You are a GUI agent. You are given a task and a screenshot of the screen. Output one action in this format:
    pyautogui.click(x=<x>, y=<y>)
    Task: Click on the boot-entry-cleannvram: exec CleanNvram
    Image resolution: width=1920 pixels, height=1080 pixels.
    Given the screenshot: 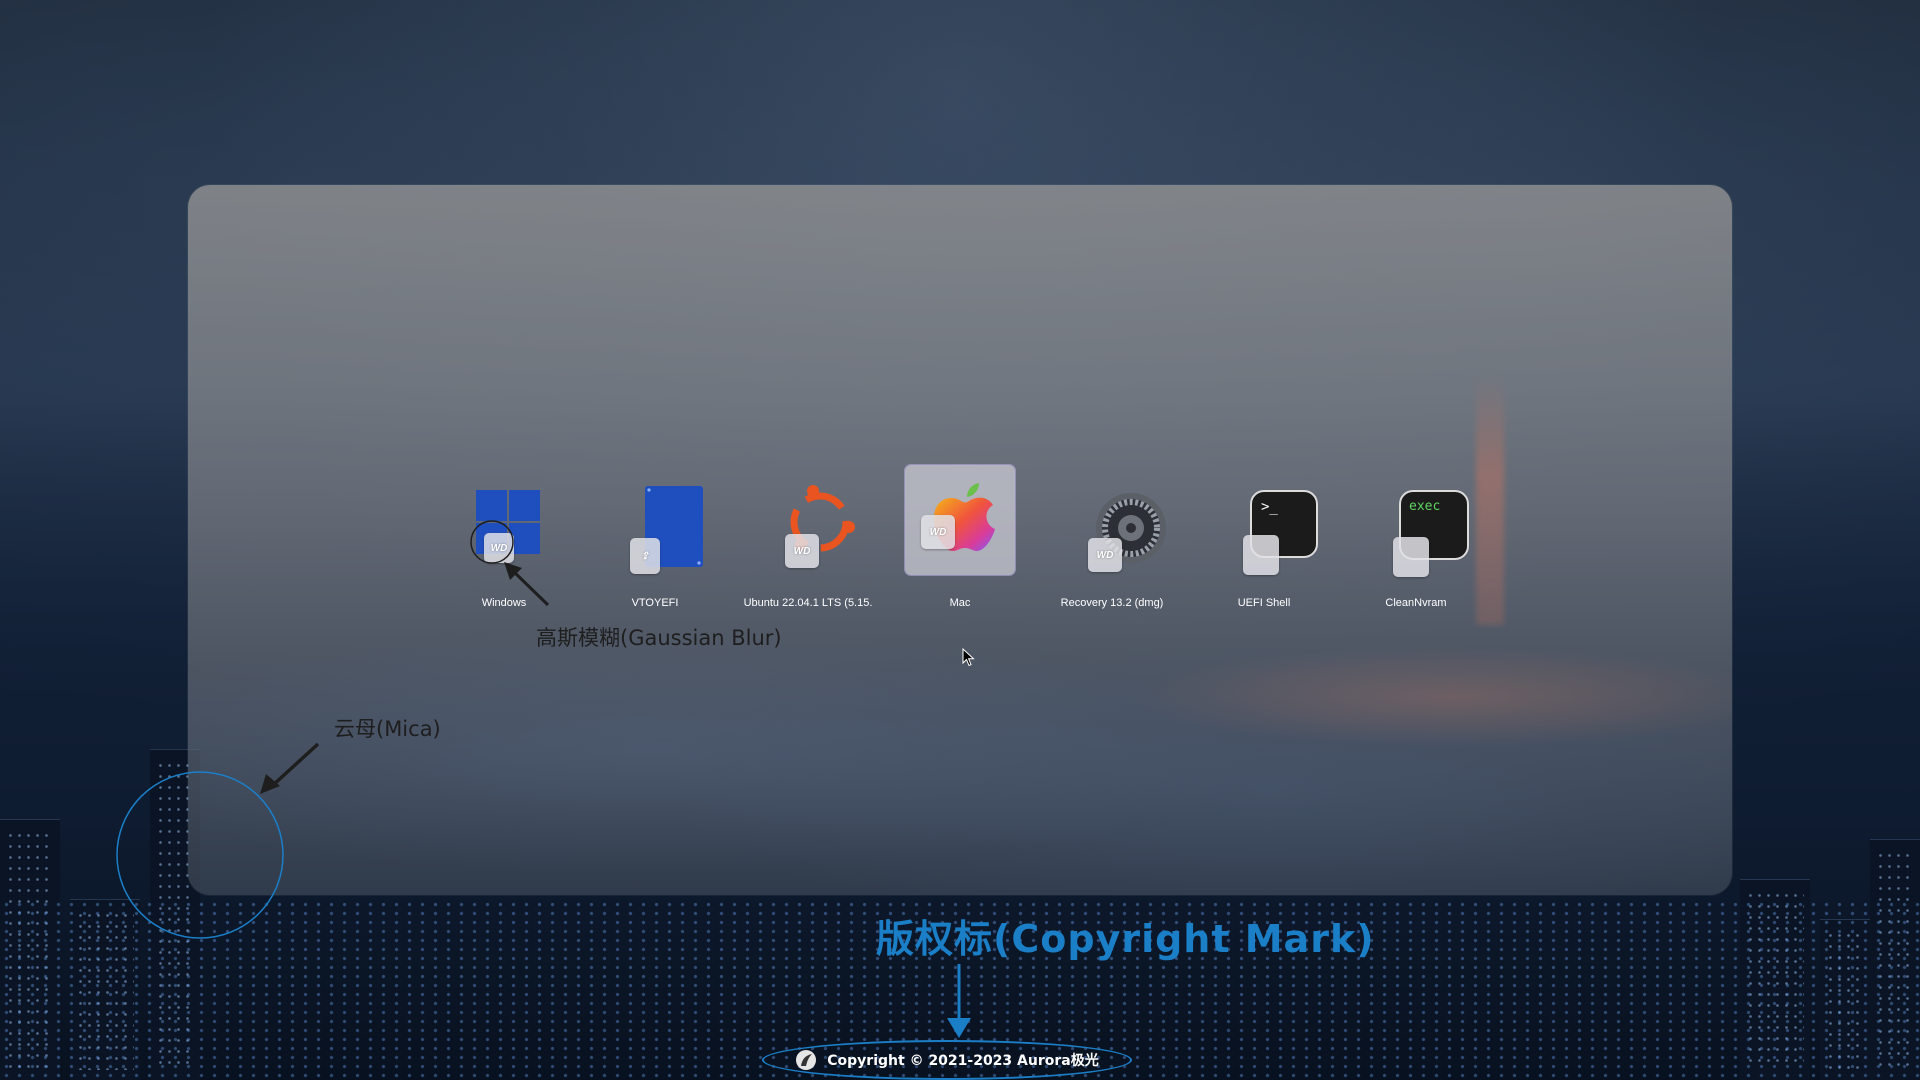 What is the action you would take?
    pyautogui.click(x=1416, y=537)
    